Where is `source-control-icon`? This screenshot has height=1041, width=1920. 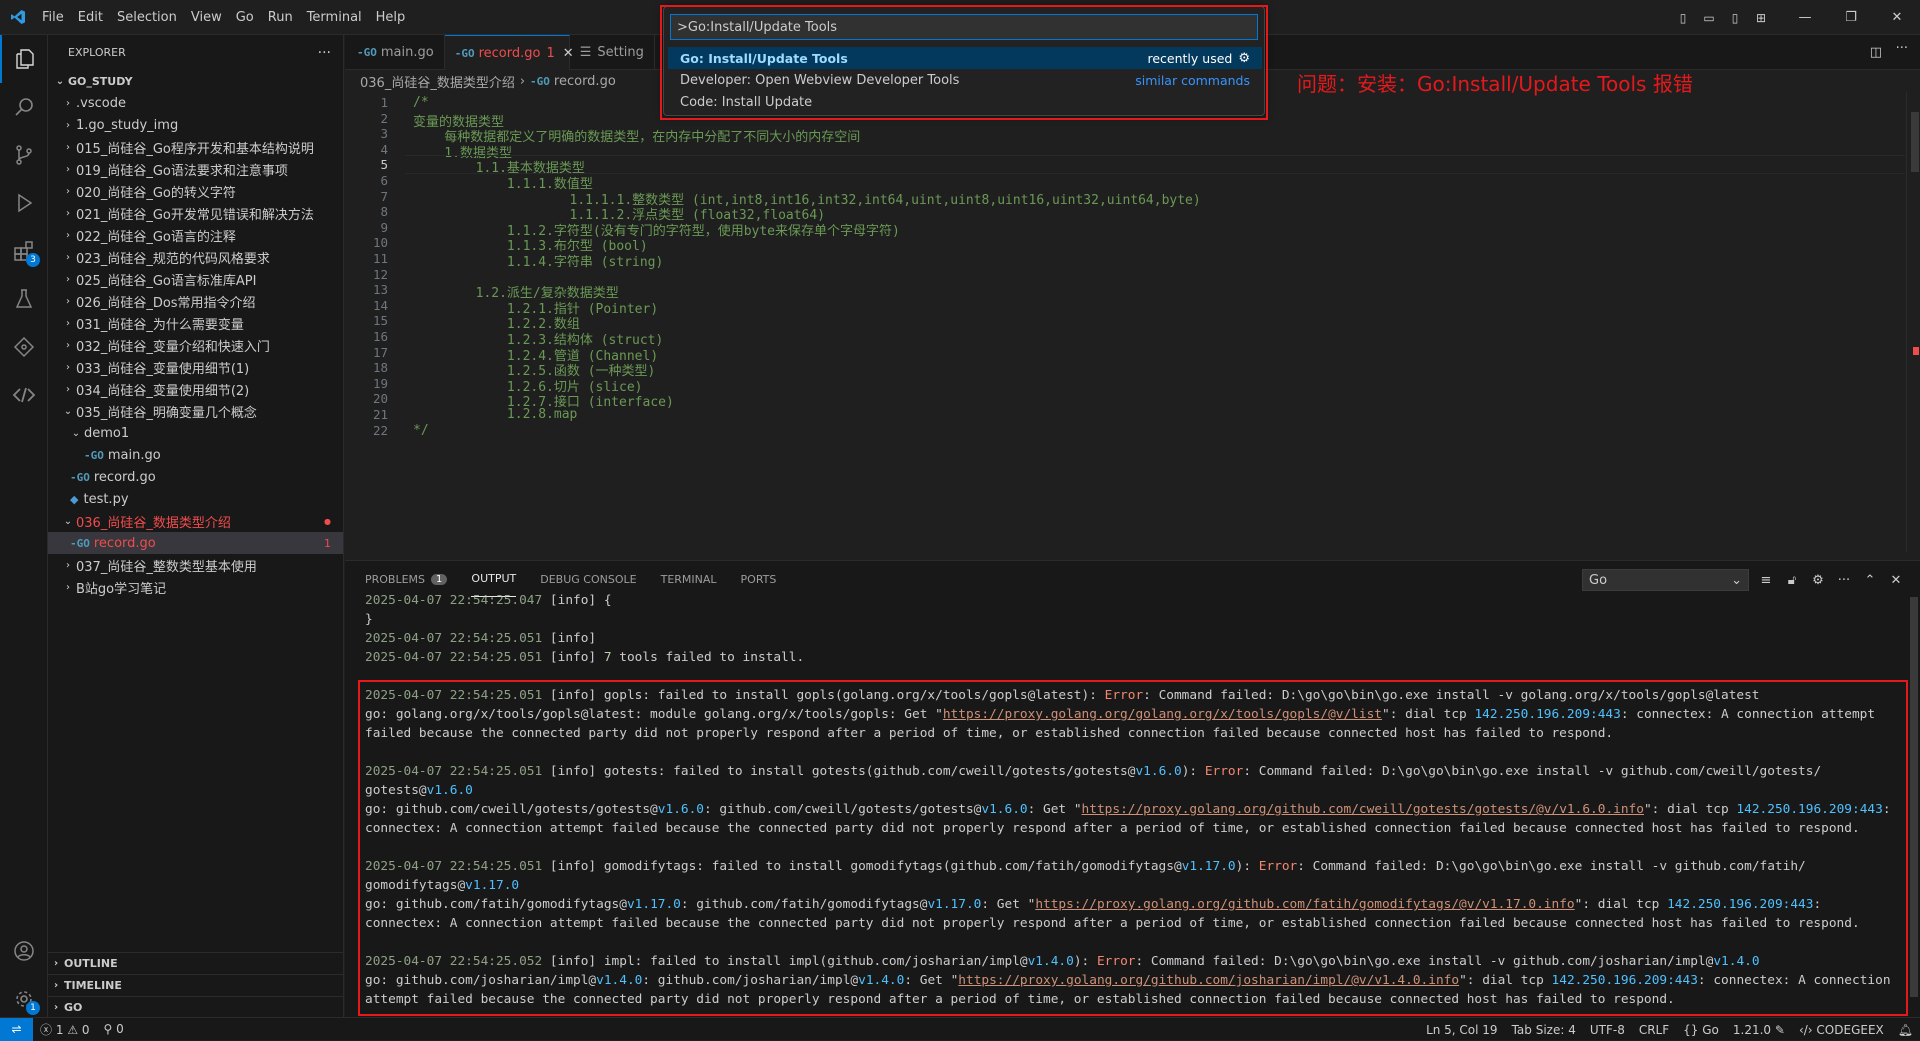 source-control-icon is located at coordinates (24, 155).